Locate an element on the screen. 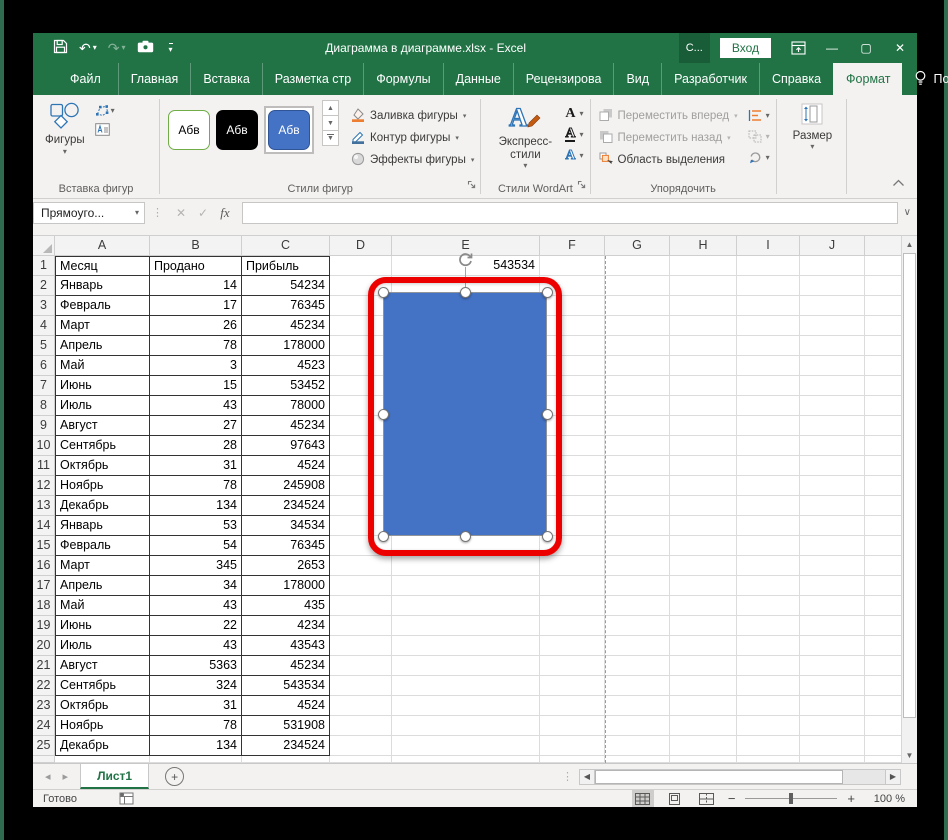 The image size is (948, 840). row-header: 14 is located at coordinates (44, 526).